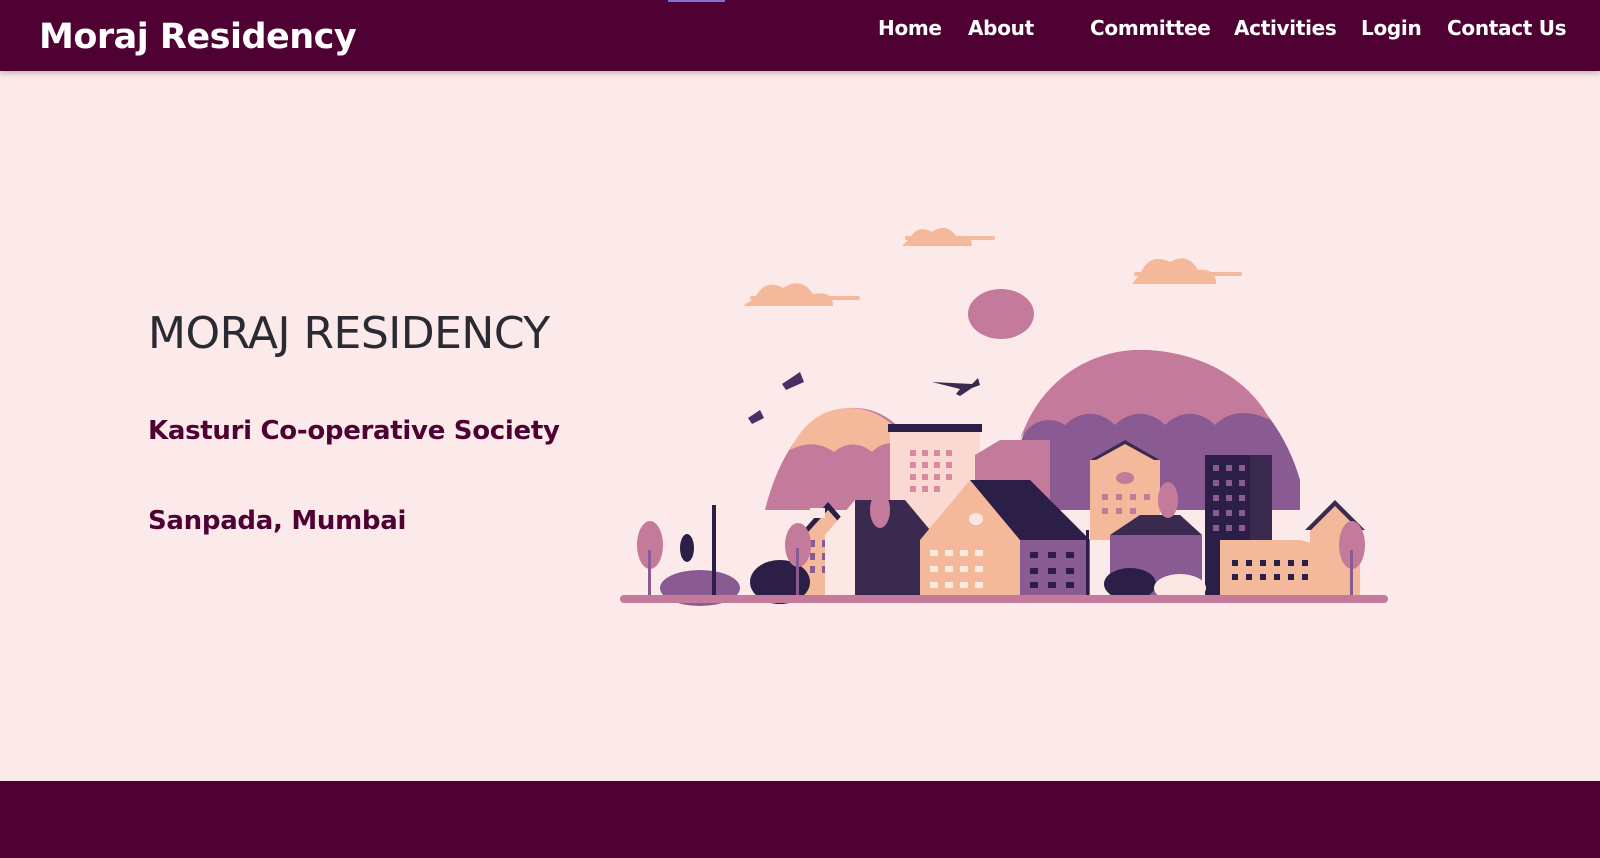 Image resolution: width=1600 pixels, height=858 pixels. What do you see at coordinates (1391, 28) in the screenshot?
I see `nav-link-login: Login` at bounding box center [1391, 28].